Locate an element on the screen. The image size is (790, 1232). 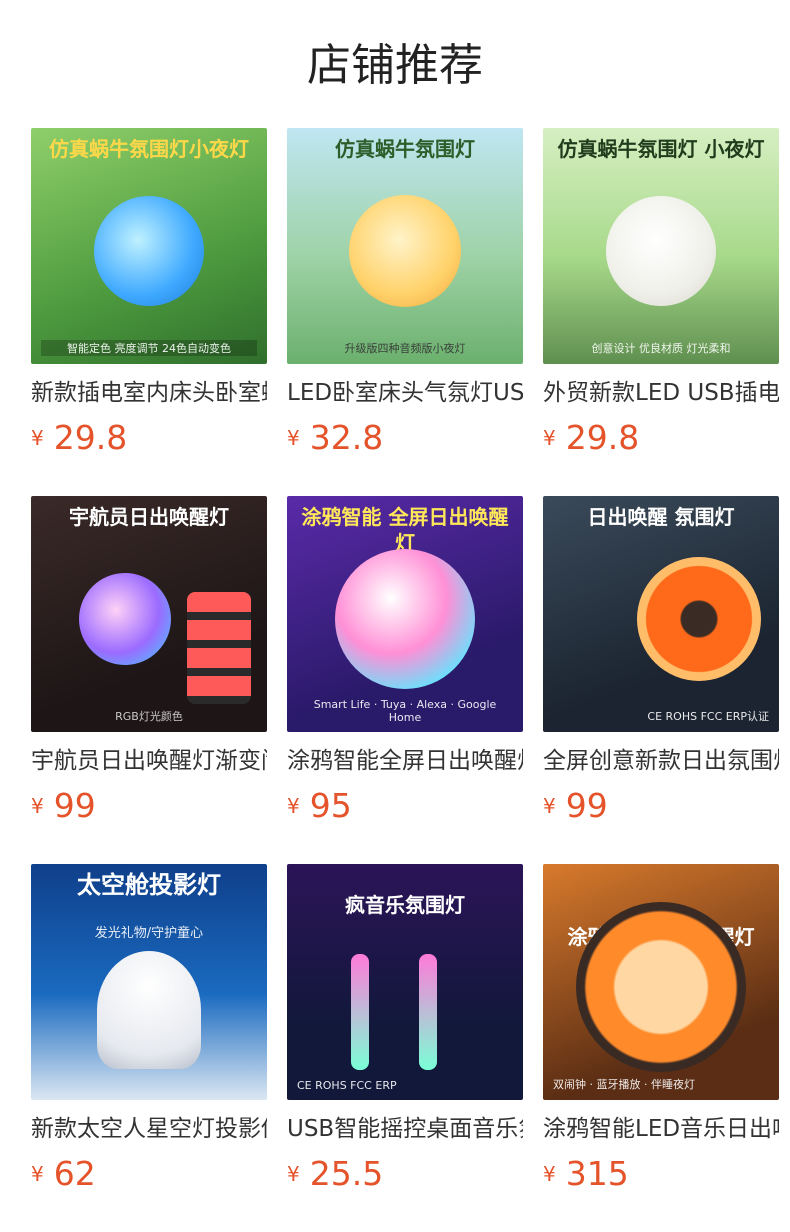
image-caption: 智能定色 亮度调节 24色自动变色 is located at coordinates (149, 348).